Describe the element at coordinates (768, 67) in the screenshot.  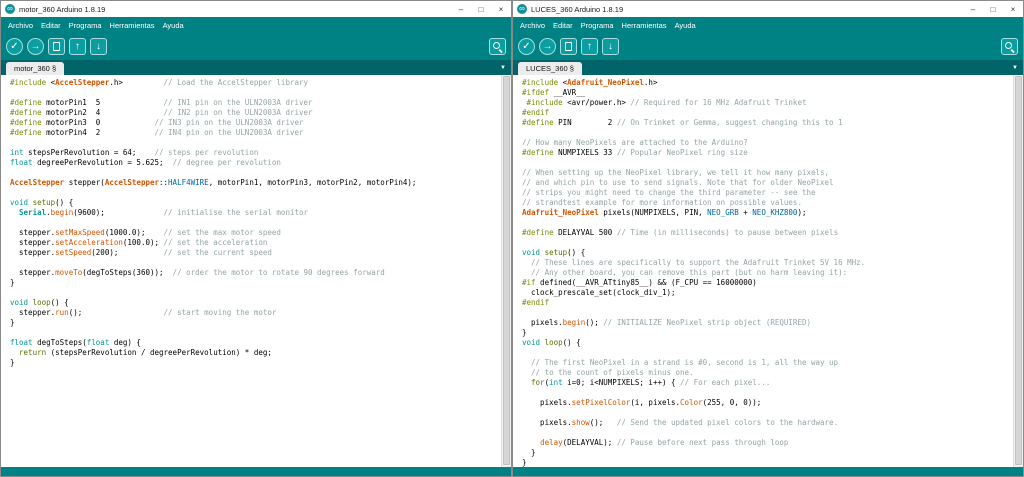
I see `tab-strip: LUCES_360 § ▼` at that location.